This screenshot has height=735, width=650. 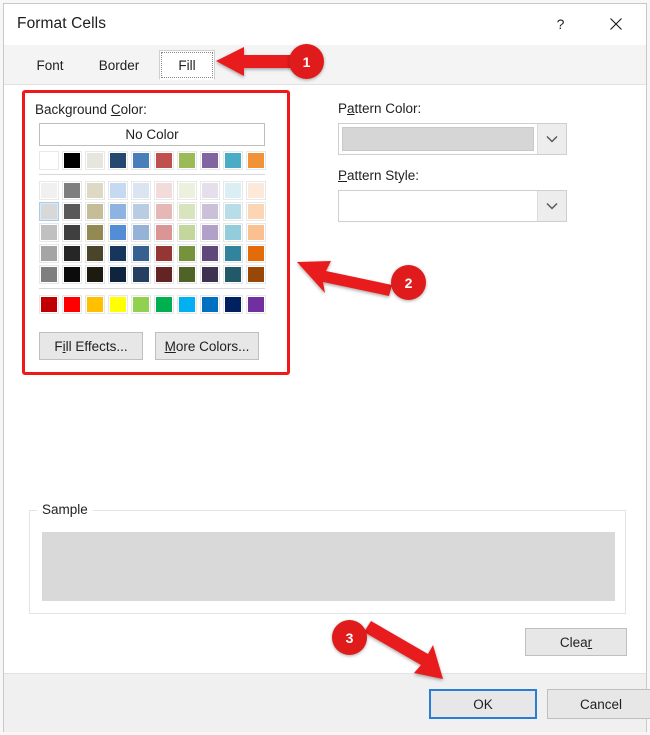 What do you see at coordinates (133, 109) in the screenshot?
I see `background-color-label-suffix: olor:` at bounding box center [133, 109].